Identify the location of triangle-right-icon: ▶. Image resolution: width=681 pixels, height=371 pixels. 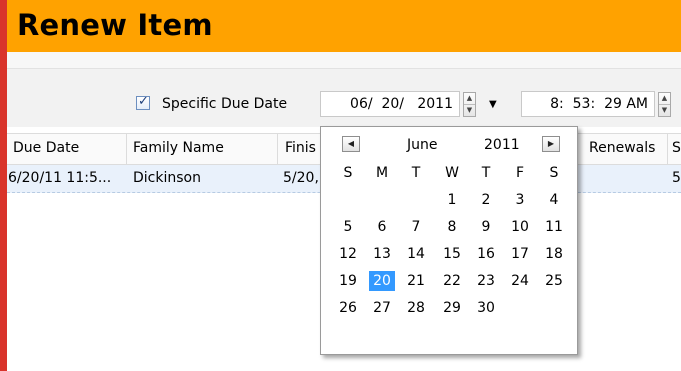
(551, 143).